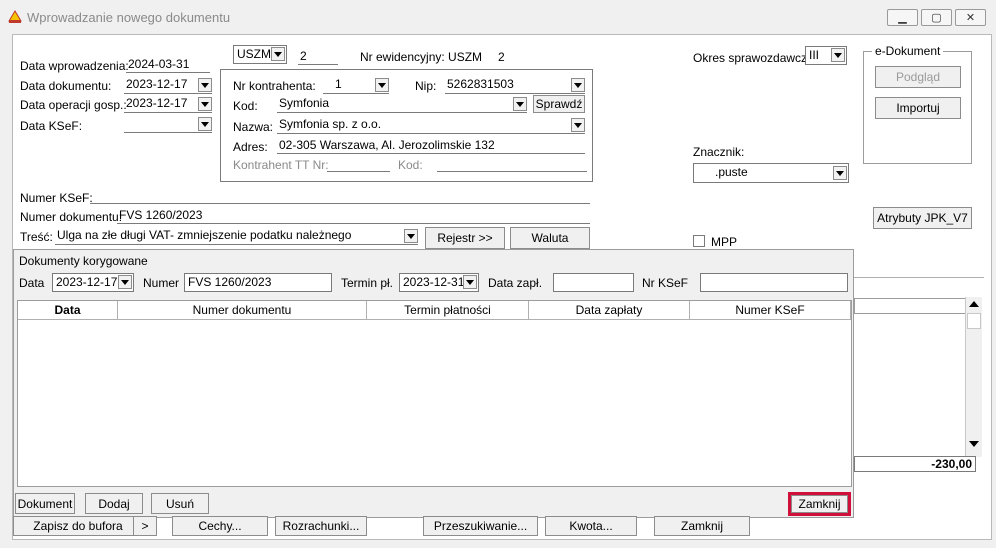 The width and height of the screenshot is (996, 548). What do you see at coordinates (258, 282) in the screenshot?
I see `corr-numer-field: FVS 1260/2023` at bounding box center [258, 282].